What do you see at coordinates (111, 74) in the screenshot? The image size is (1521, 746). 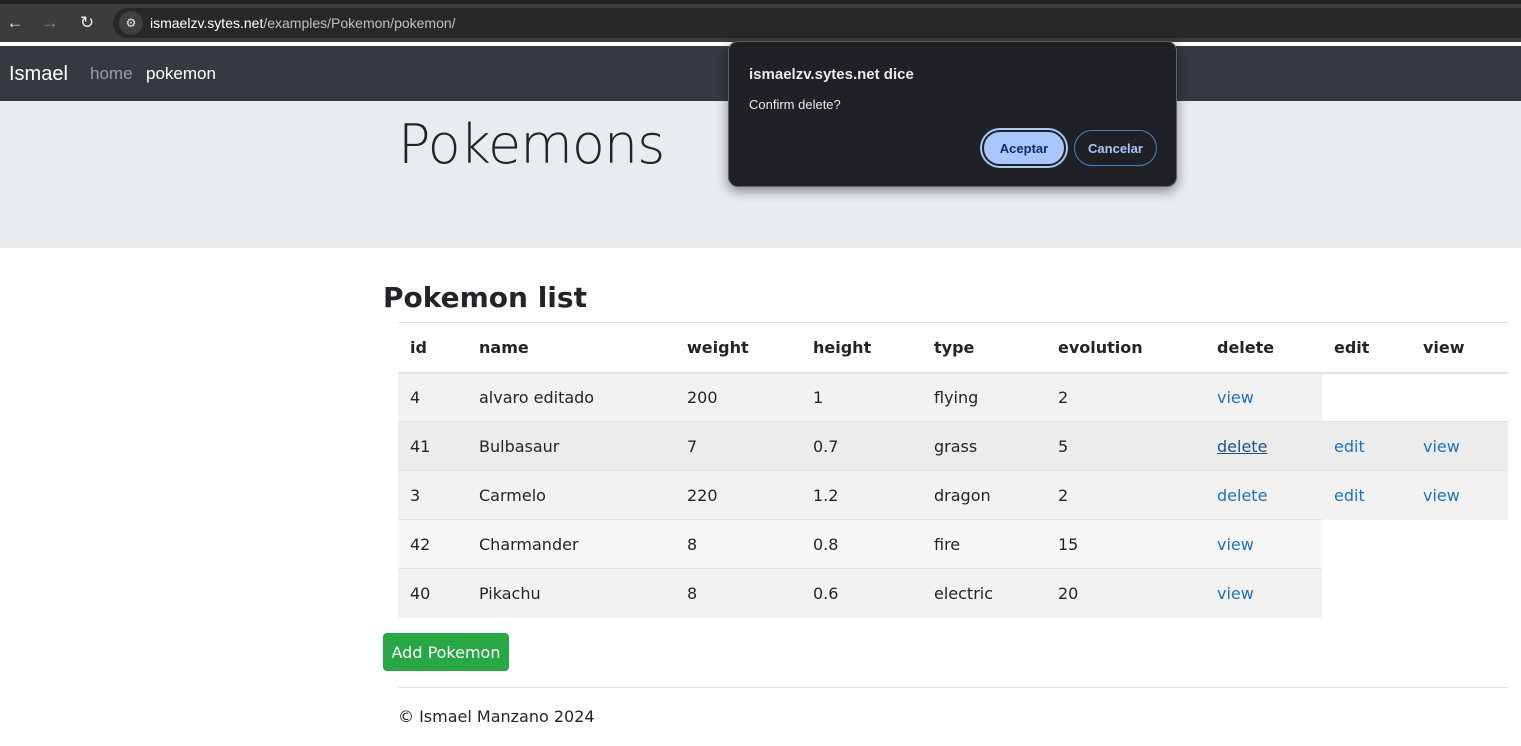 I see `nav-link-home: home` at bounding box center [111, 74].